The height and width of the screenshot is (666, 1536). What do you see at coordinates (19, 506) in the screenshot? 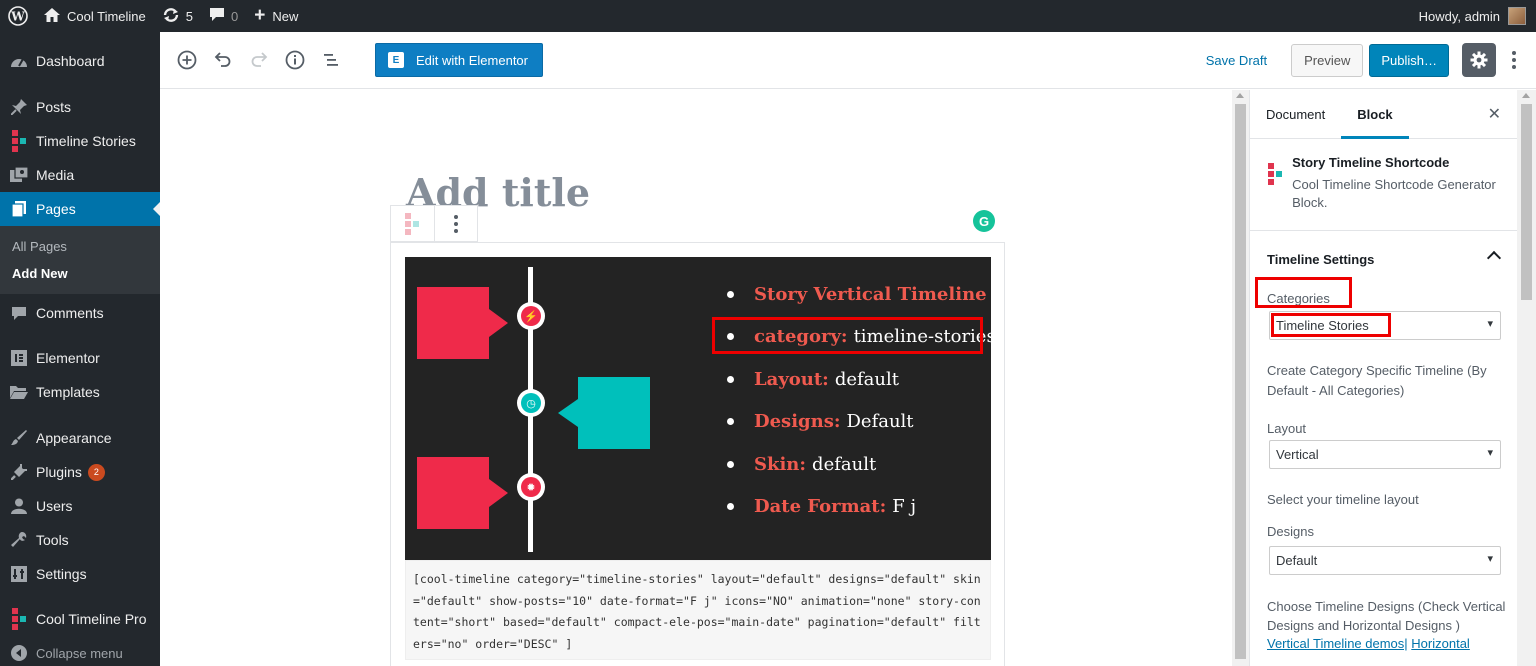
I see `user-icon` at bounding box center [19, 506].